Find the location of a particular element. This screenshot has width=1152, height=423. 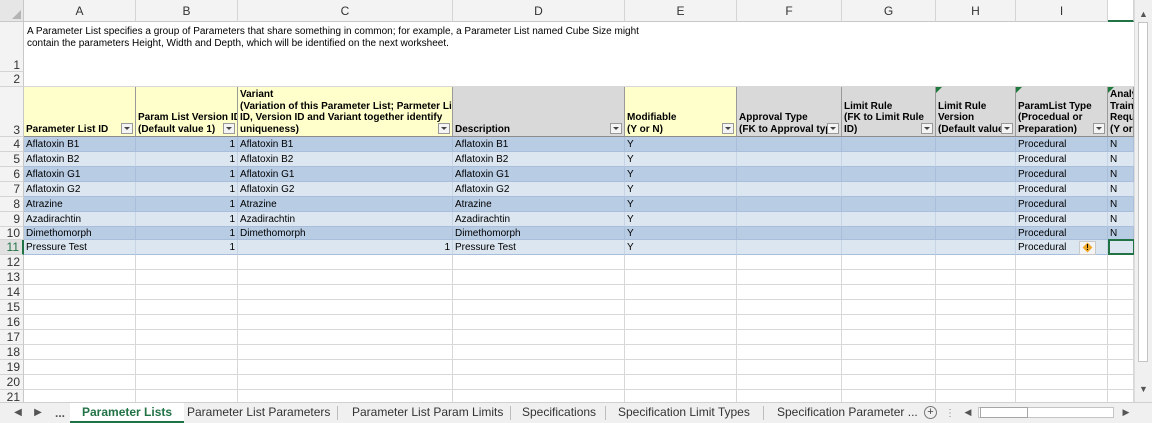

row-header: 18 is located at coordinates (12, 352).